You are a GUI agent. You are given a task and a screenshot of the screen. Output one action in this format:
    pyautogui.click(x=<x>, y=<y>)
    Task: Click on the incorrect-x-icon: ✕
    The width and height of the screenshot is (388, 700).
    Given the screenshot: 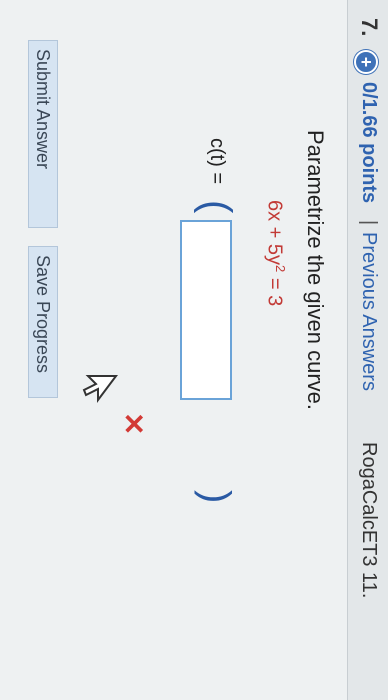 What is the action you would take?
    pyautogui.click(x=133, y=424)
    